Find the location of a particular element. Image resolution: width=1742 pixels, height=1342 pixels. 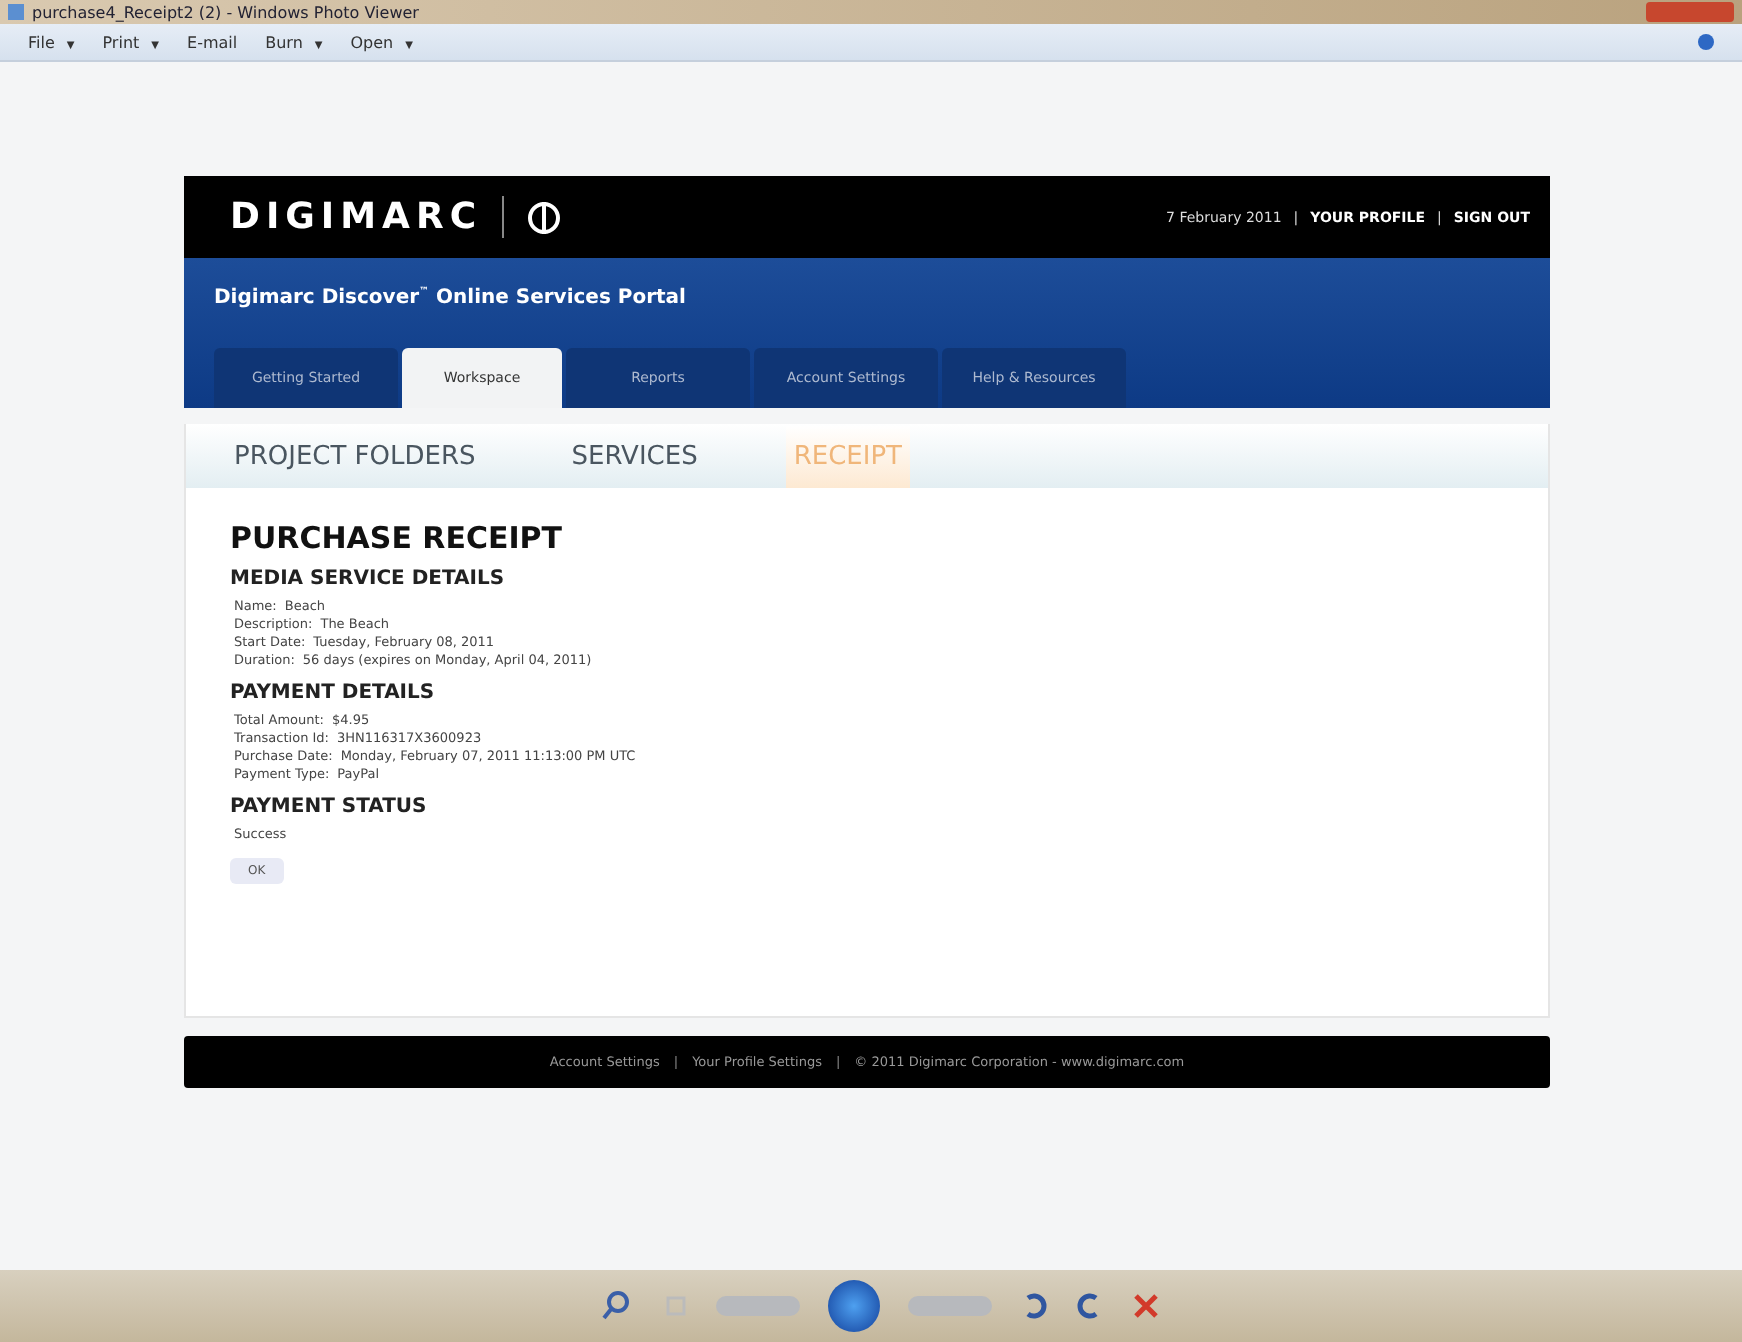

slideshow-button is located at coordinates (853, 1306).